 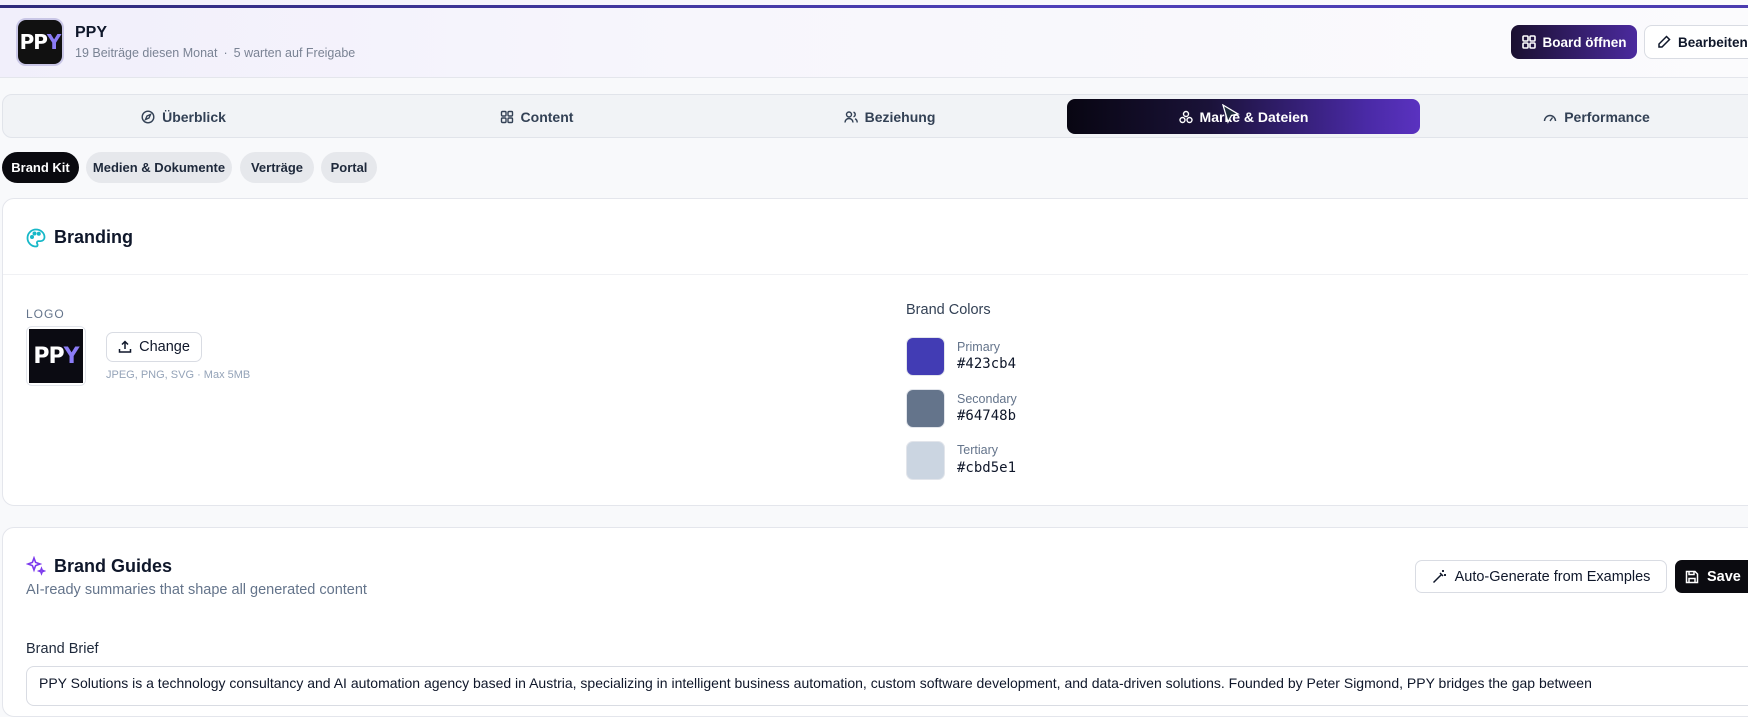 I want to click on primary-color-hex: #423cb4, so click(x=987, y=364).